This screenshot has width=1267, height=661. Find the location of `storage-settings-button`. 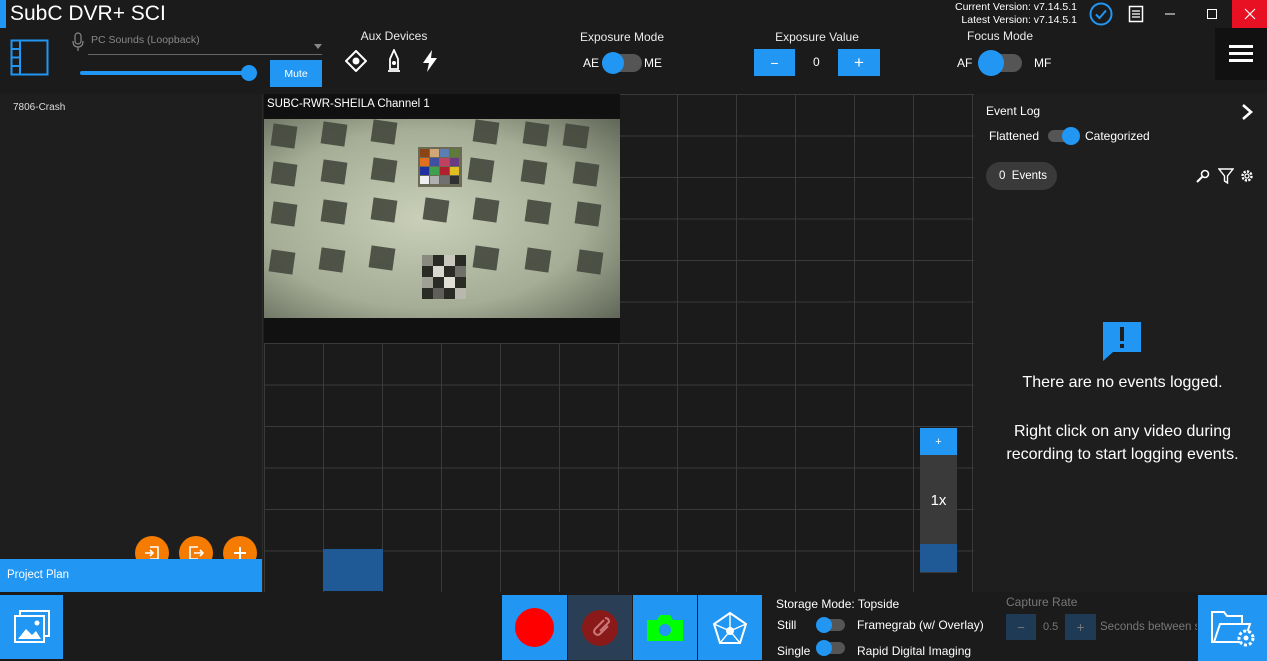

storage-settings-button is located at coordinates (1232, 628).